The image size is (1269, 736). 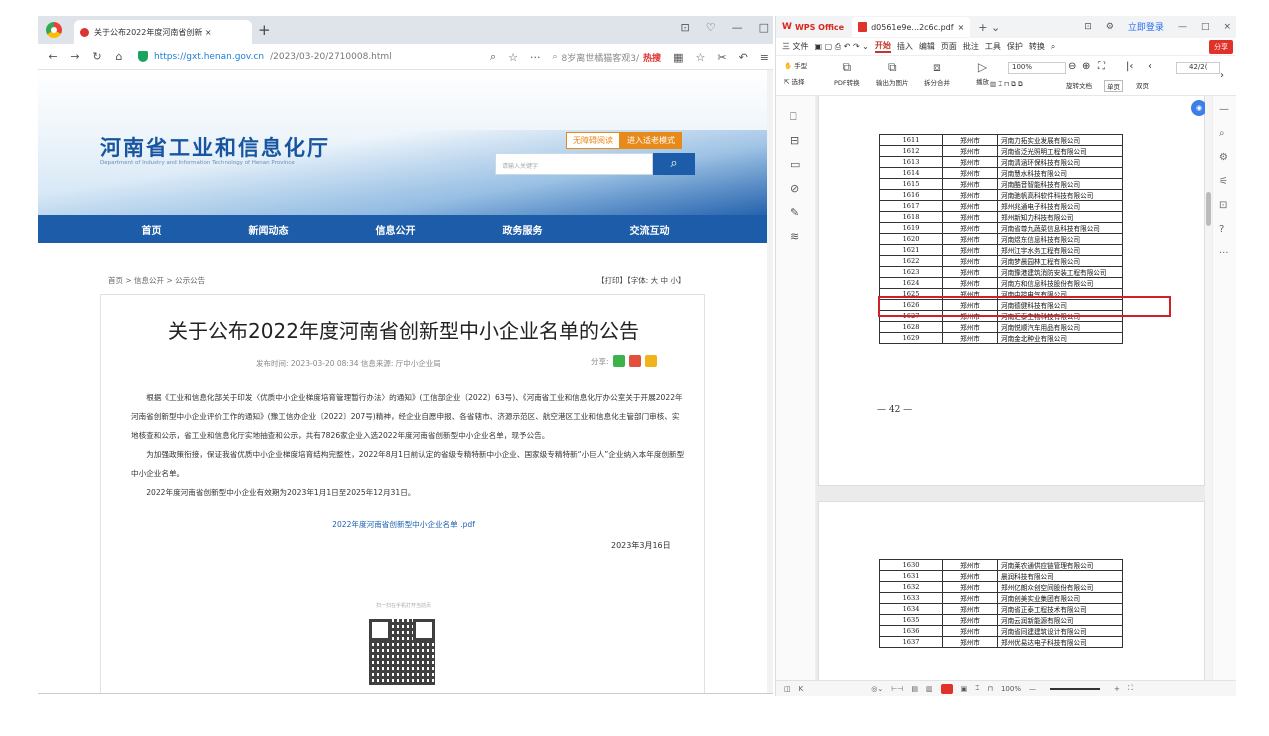 What do you see at coordinates (574, 164) in the screenshot?
I see `site-search-input: 请输入关键字` at bounding box center [574, 164].